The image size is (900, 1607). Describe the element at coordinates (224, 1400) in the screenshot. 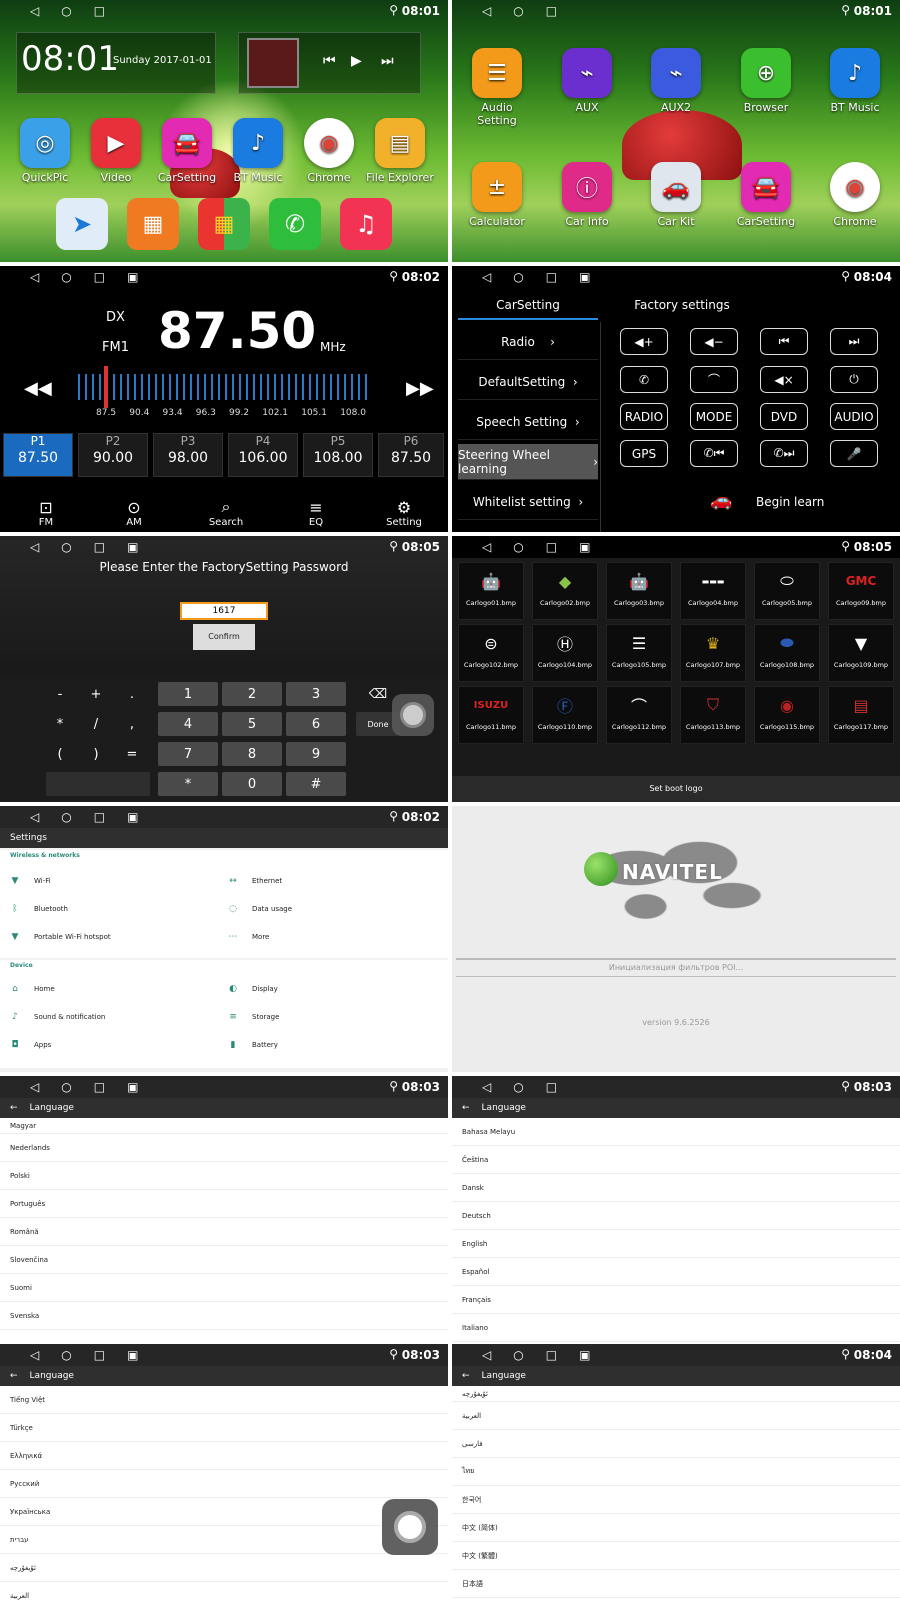

I see `language-item: Tiếng Việt` at that location.